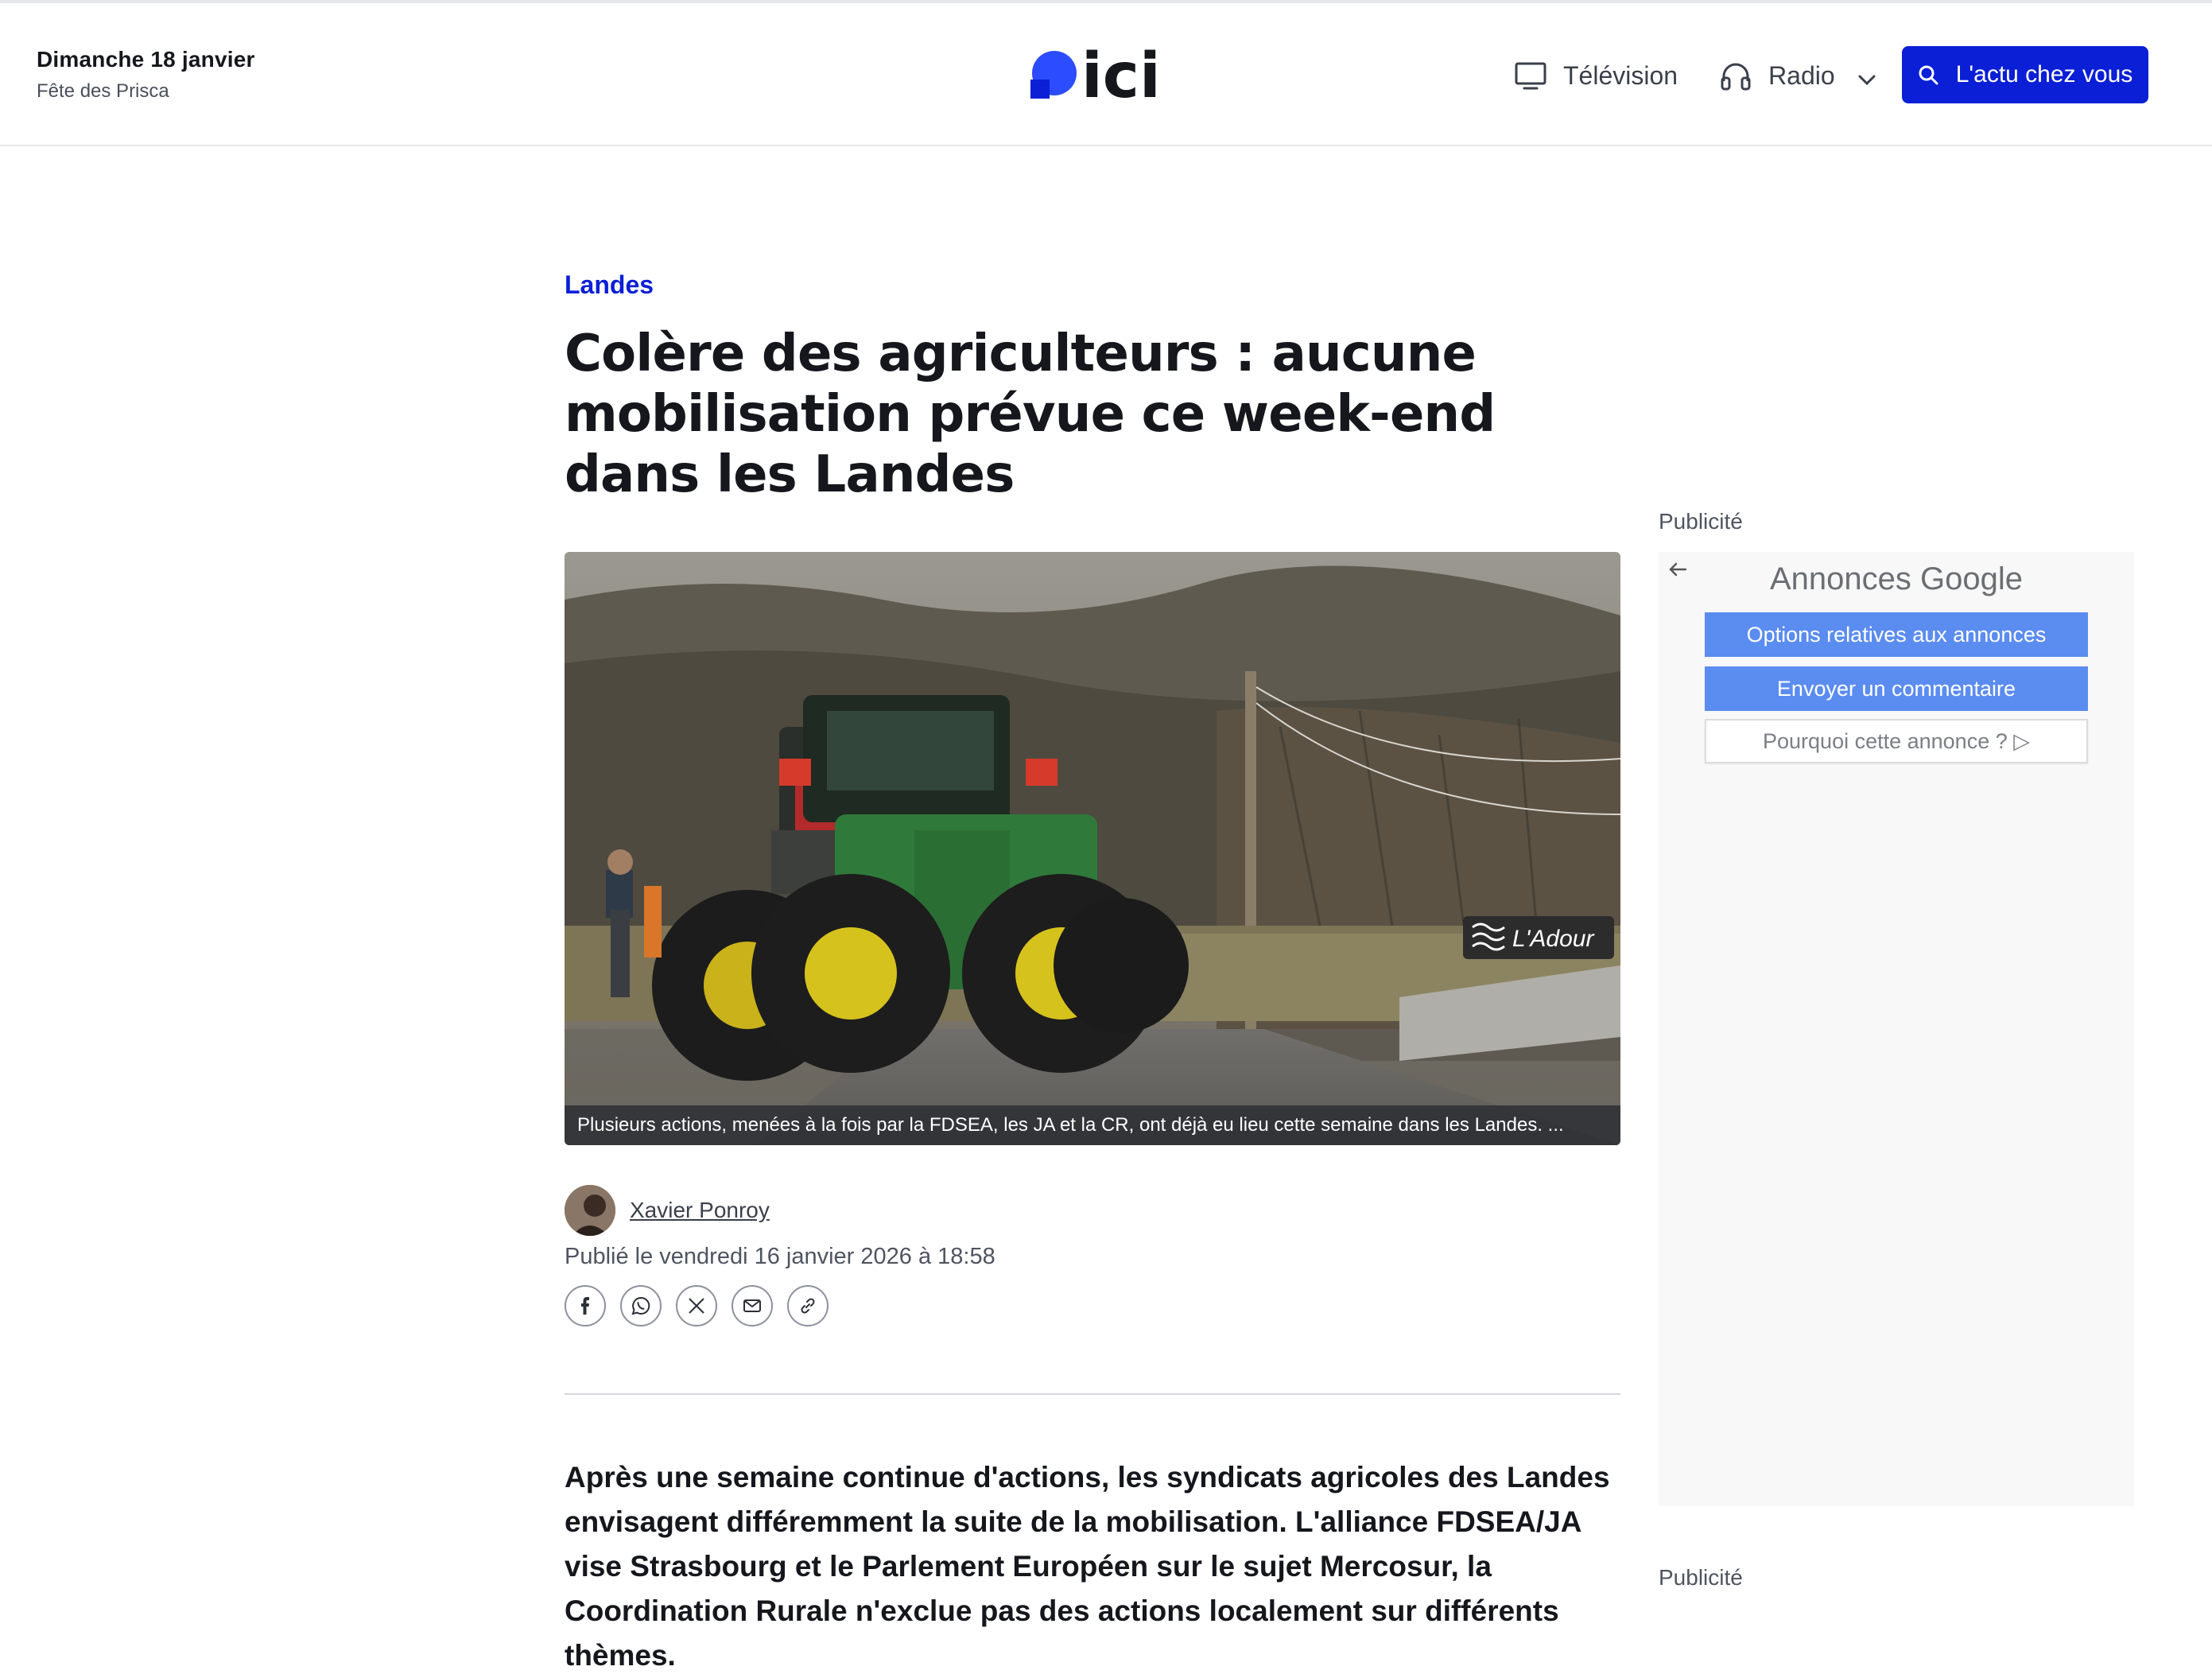  Describe the element at coordinates (1701, 1577) in the screenshot. I see `ad-label-bottom: Publicité` at that location.